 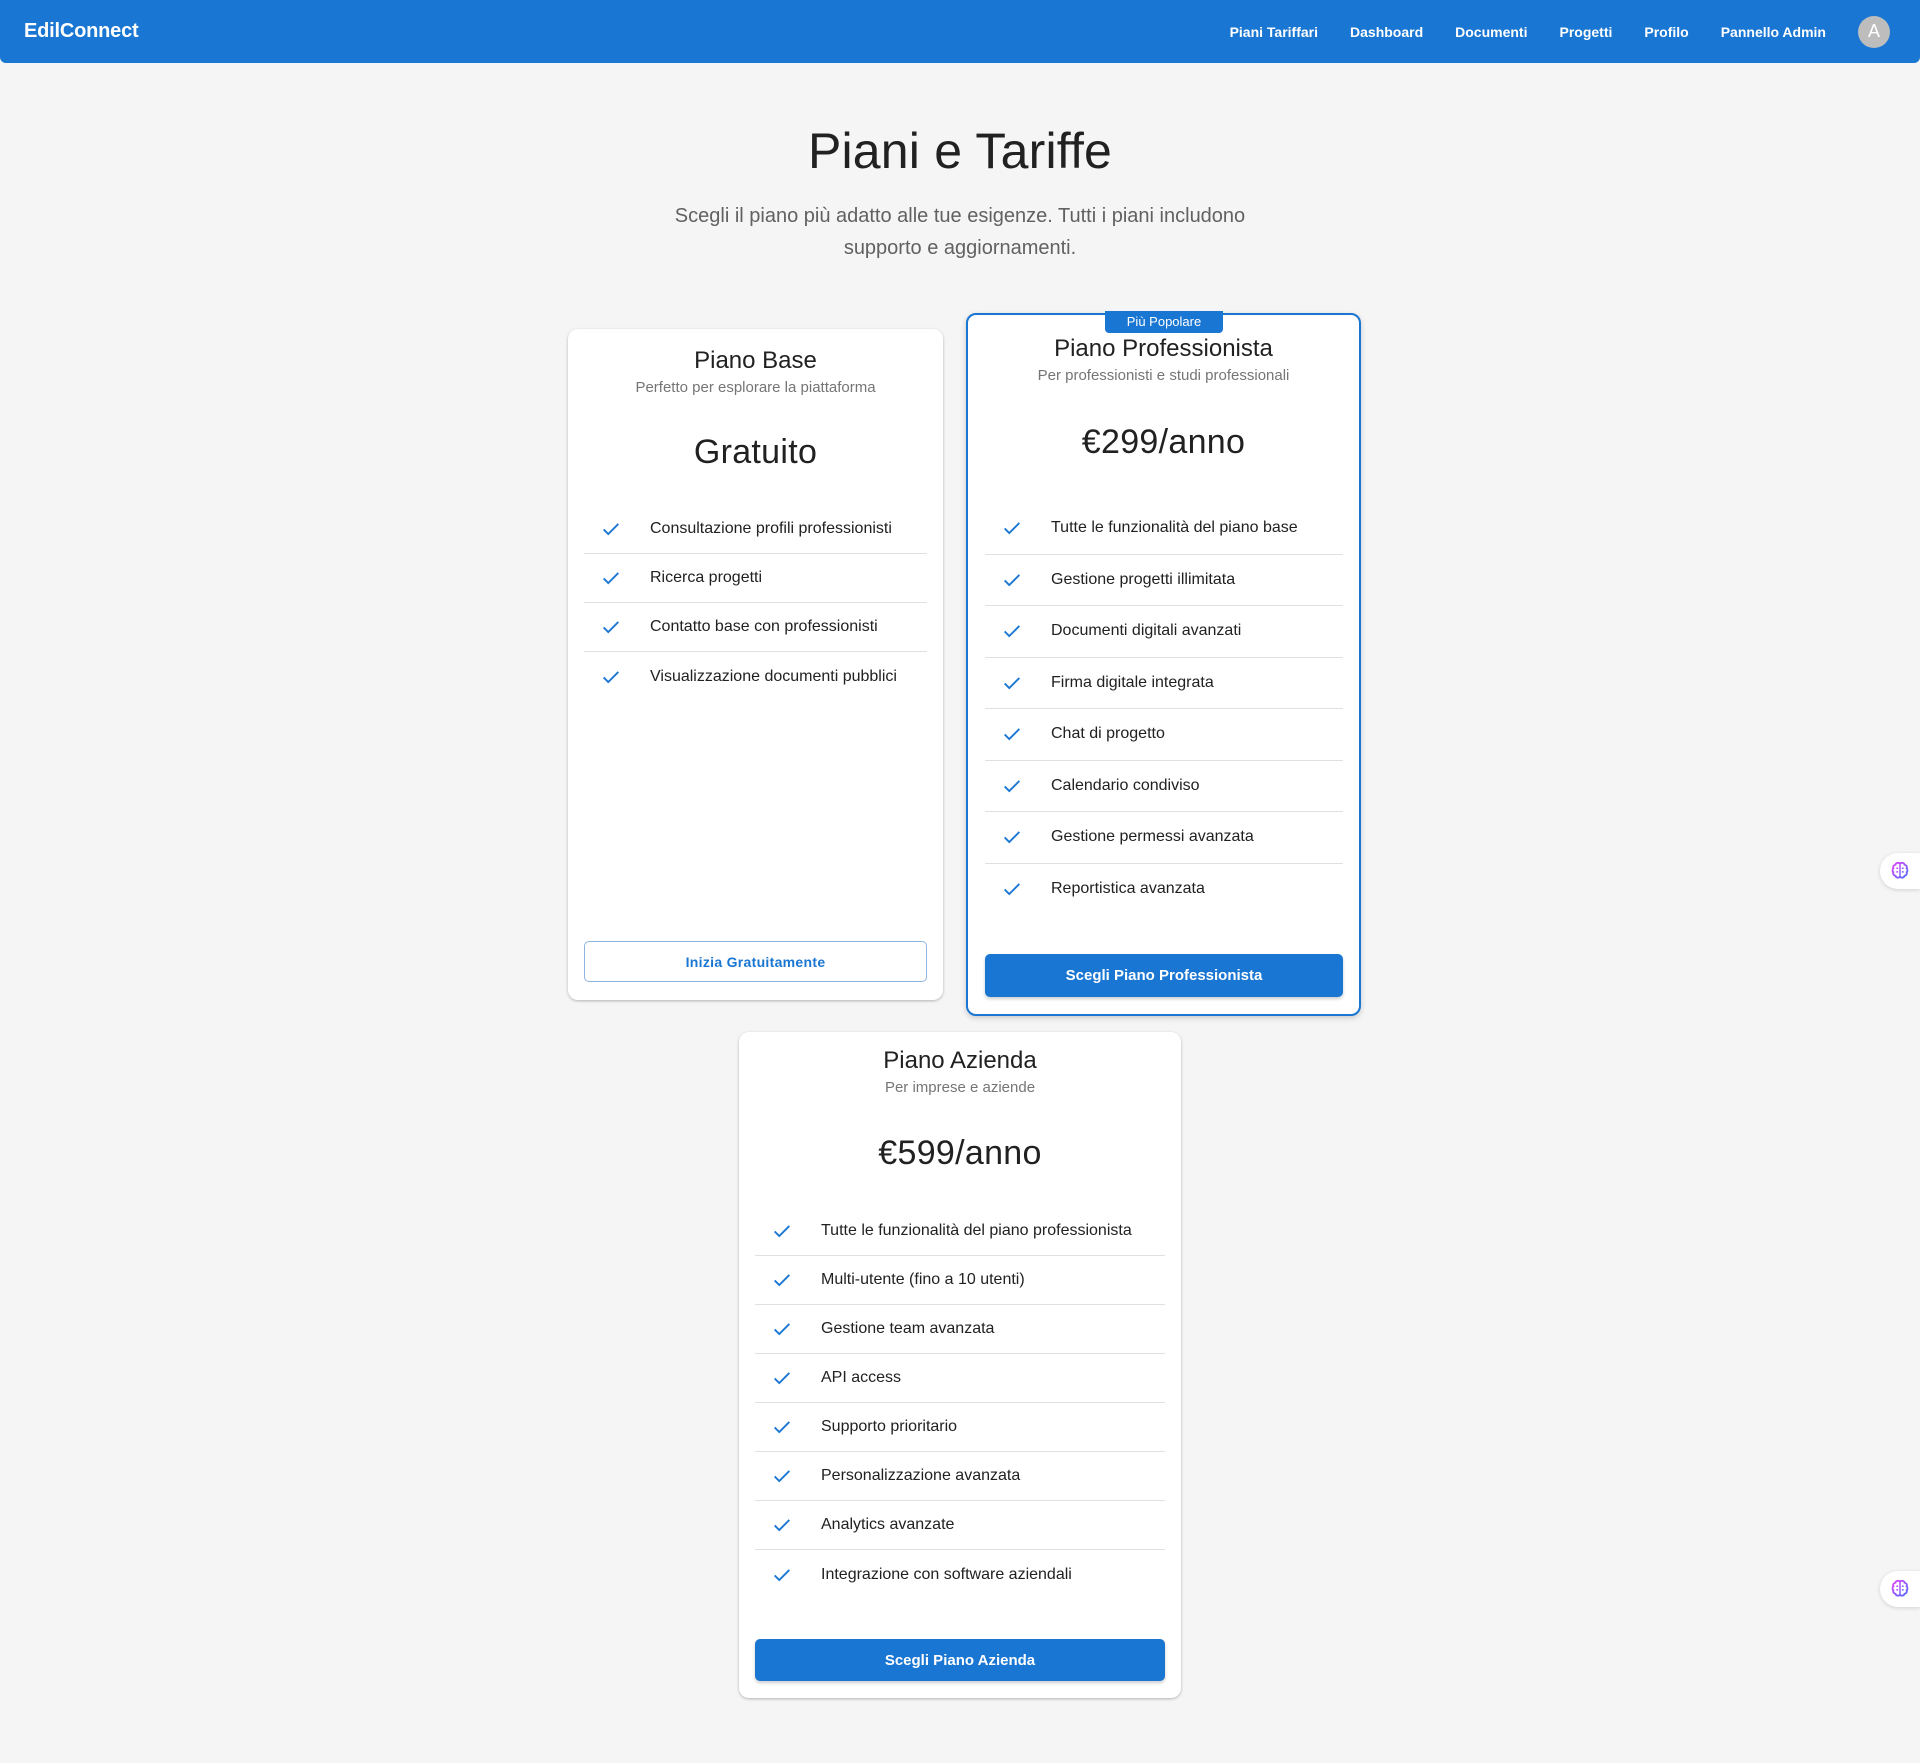 What do you see at coordinates (960, 151) in the screenshot?
I see `page-title: Piani e Tariffe` at bounding box center [960, 151].